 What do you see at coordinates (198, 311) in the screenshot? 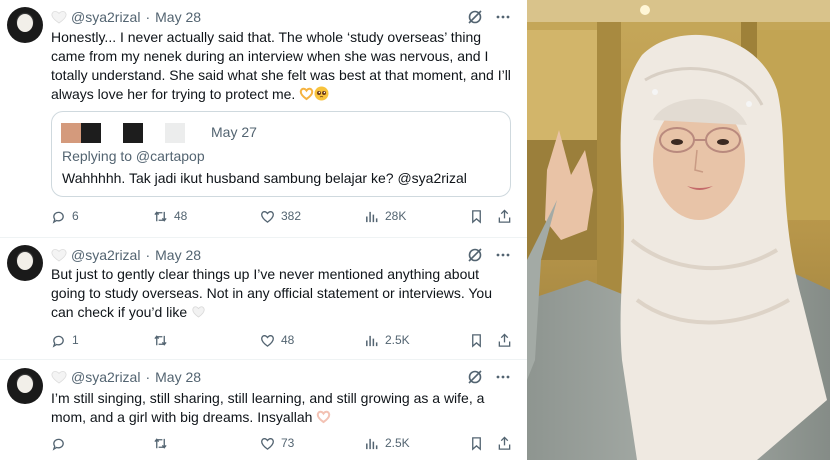
I see `white-heart-emoji` at bounding box center [198, 311].